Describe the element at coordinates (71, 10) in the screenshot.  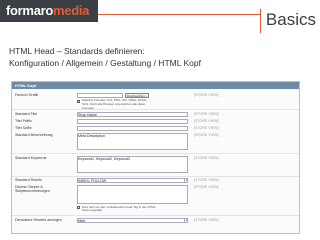
I see `logo-part2: media` at that location.